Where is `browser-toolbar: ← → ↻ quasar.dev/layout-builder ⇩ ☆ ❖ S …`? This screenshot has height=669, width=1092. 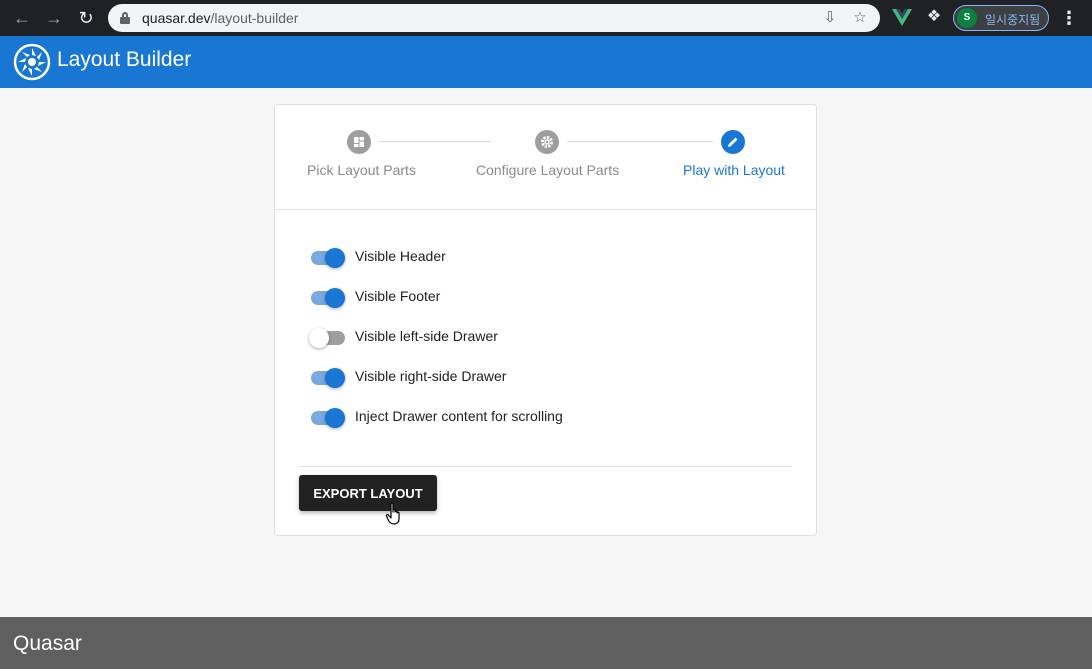
browser-toolbar: ← → ↻ quasar.dev/layout-builder ⇩ ☆ ❖ S … is located at coordinates (546, 18).